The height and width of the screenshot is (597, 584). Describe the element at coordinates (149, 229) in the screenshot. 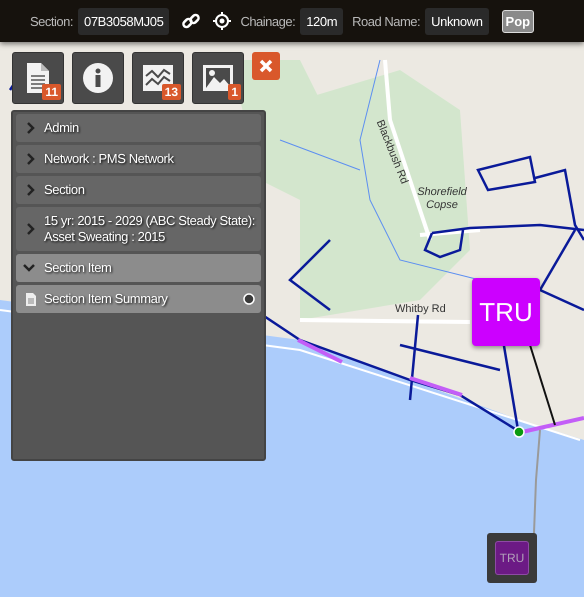

I see `item-label: 15 yr: 2015 - 2029 (ABC Steady State): Asset Sweating : 2015` at that location.